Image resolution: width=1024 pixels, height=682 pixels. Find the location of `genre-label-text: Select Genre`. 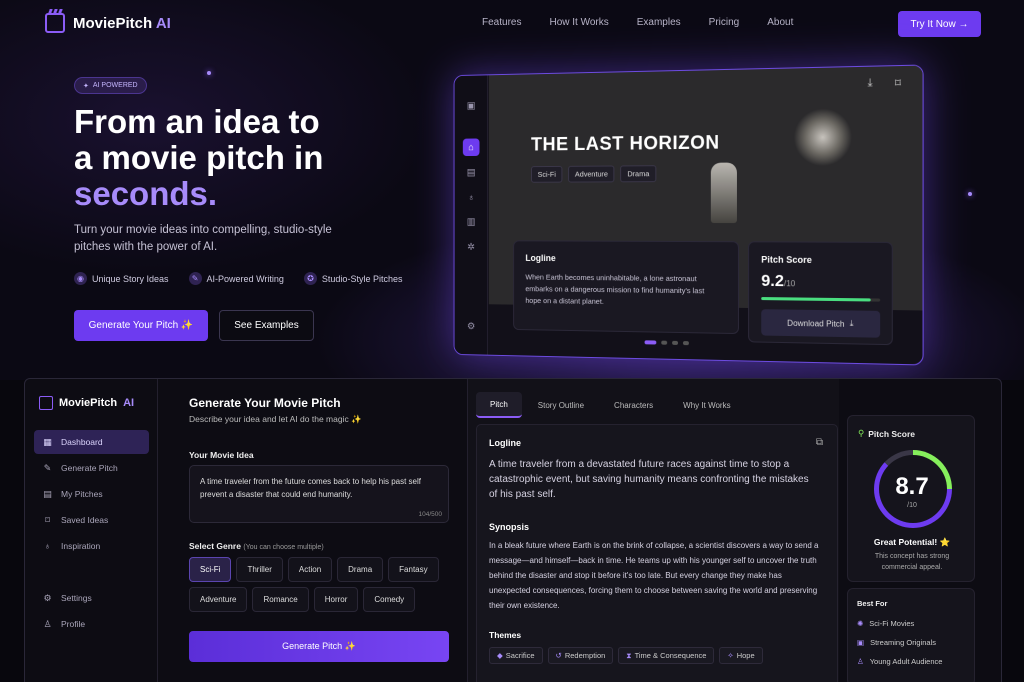

genre-label-text: Select Genre is located at coordinates (215, 546).